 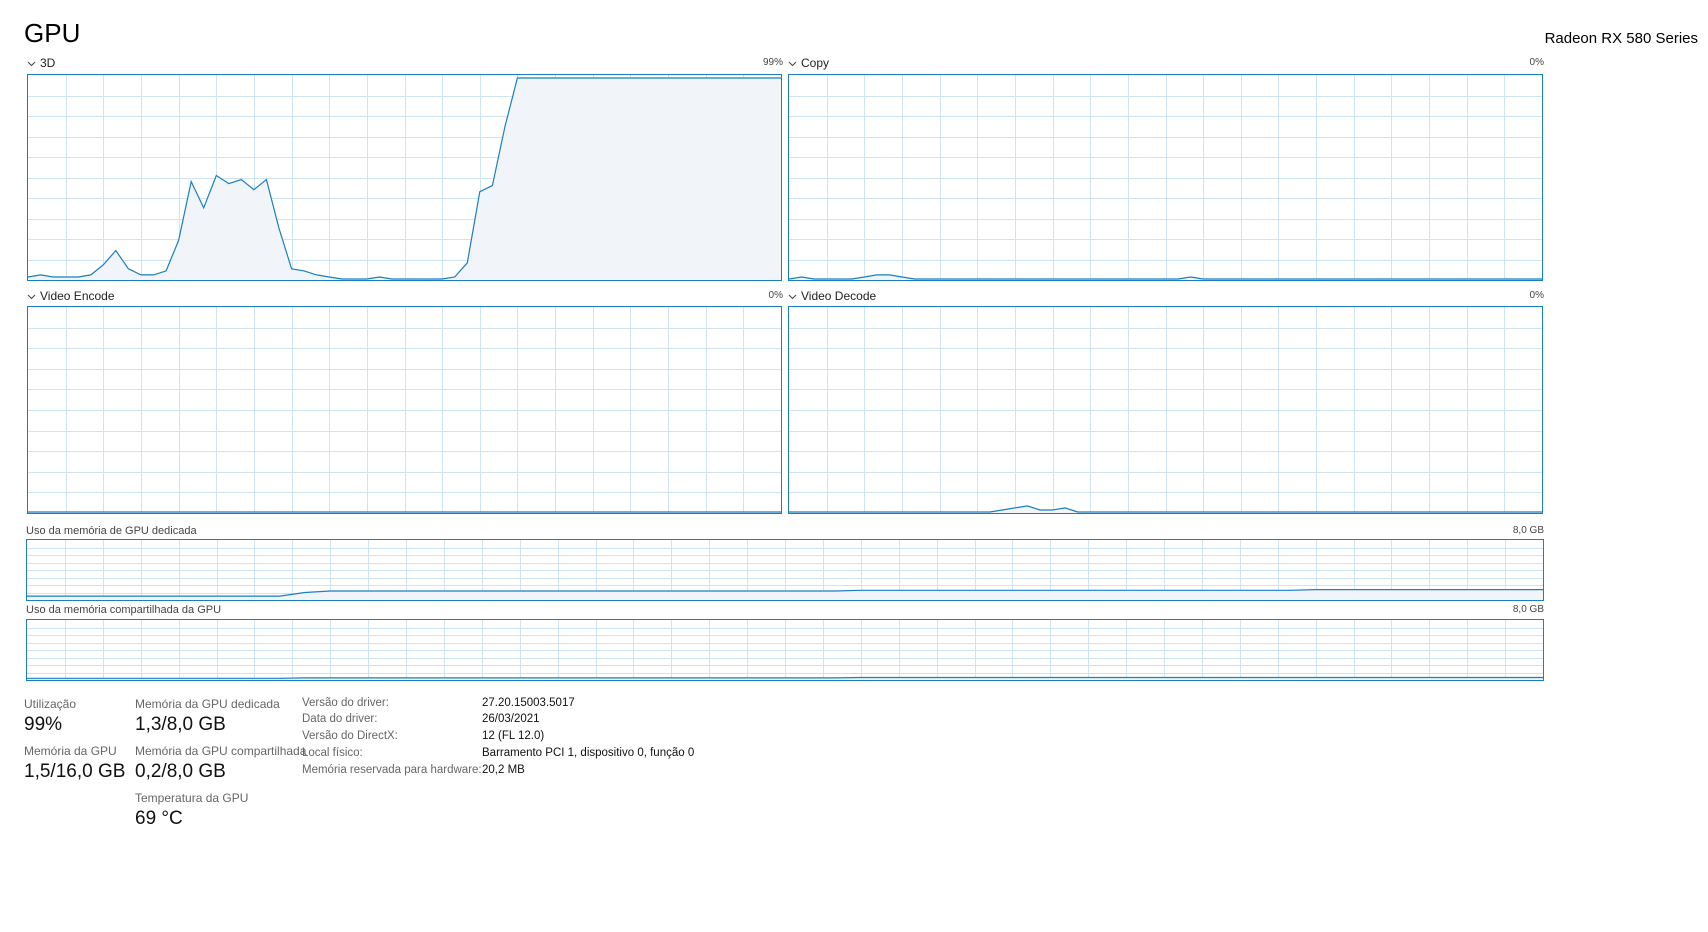 What do you see at coordinates (180, 771) in the screenshot?
I see `shared-memory-value: 0,2/8,0 GB` at bounding box center [180, 771].